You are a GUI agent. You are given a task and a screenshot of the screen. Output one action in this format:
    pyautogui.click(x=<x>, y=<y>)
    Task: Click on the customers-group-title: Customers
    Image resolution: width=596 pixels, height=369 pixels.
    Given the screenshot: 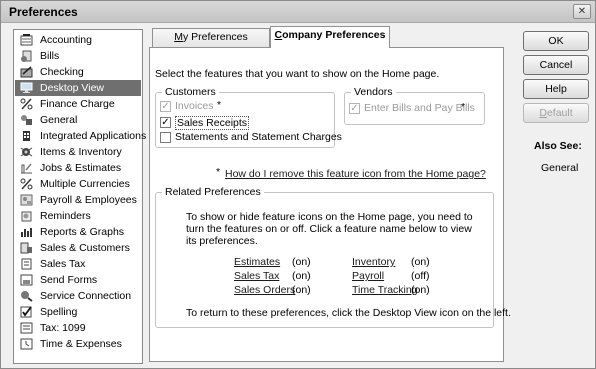 What is the action you would take?
    pyautogui.click(x=190, y=92)
    